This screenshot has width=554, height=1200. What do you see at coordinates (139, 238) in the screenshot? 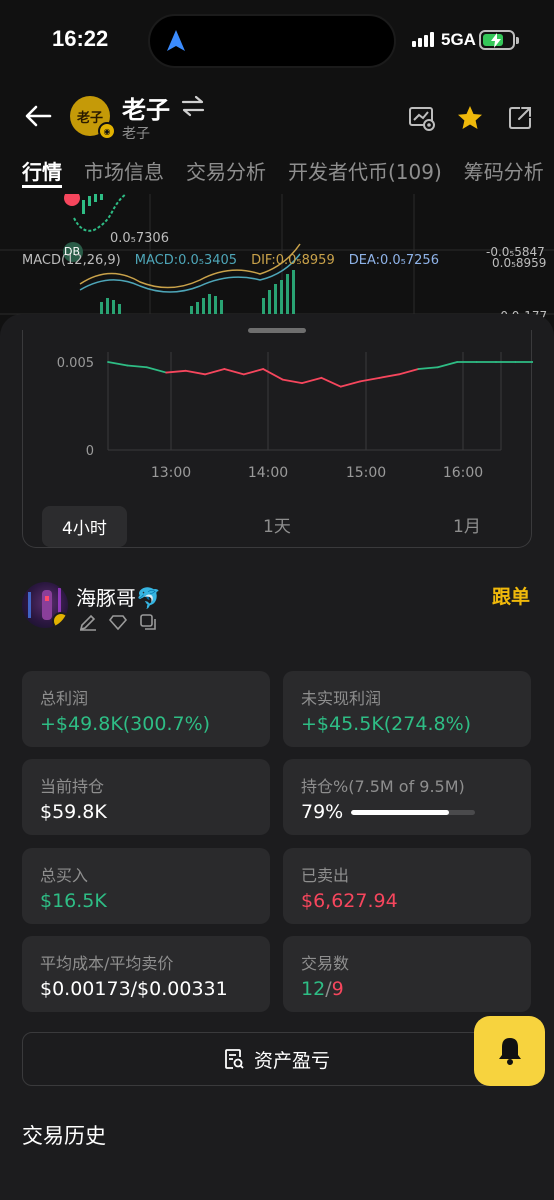
I see `chart-low-label: 0.0₅7306` at bounding box center [139, 238].